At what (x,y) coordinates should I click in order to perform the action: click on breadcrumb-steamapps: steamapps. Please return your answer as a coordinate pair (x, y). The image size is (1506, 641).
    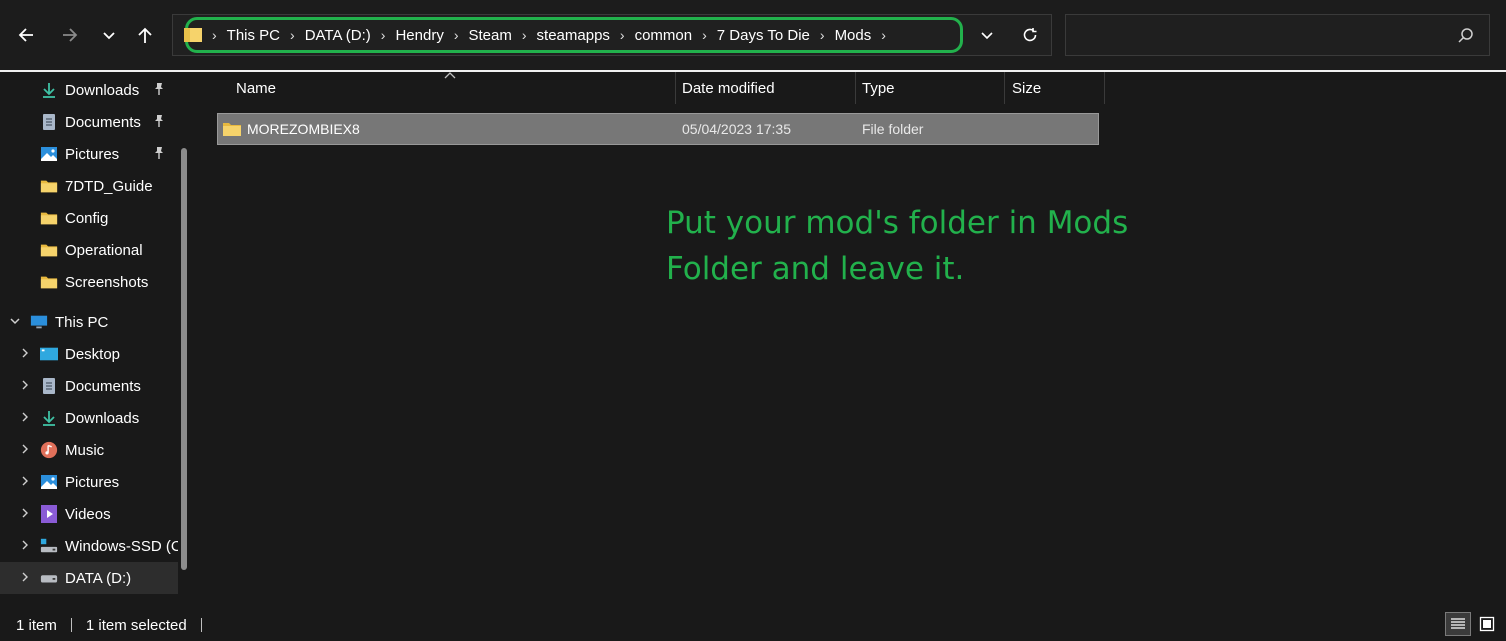
    Looking at the image, I should click on (573, 35).